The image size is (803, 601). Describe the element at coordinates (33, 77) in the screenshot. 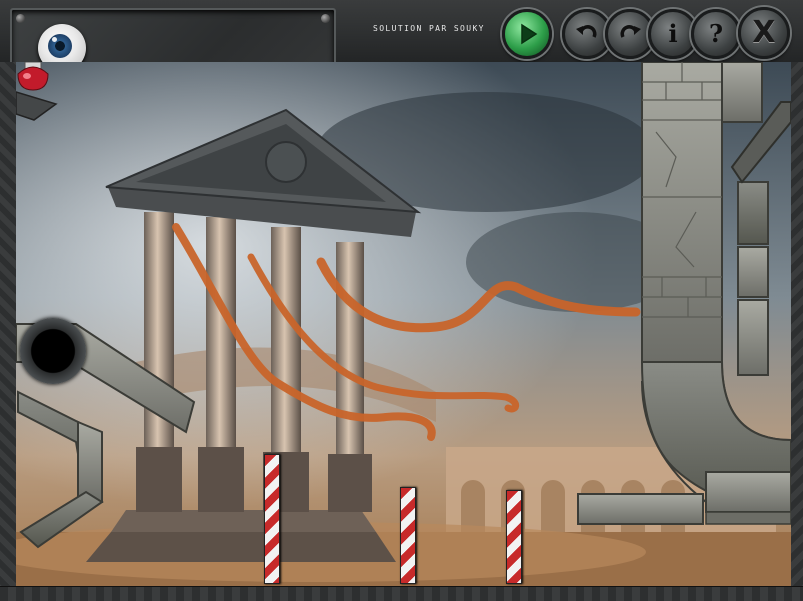

I see `red-bulb-icon` at that location.